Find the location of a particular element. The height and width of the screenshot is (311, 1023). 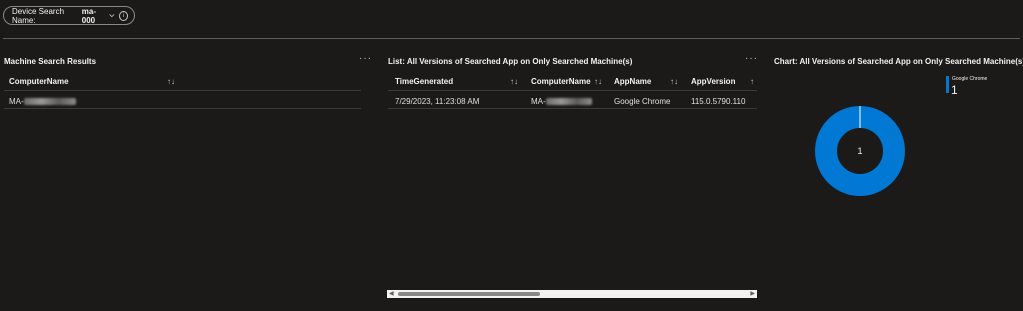

machine-panel-title: Machine Search Results is located at coordinates (50, 61).